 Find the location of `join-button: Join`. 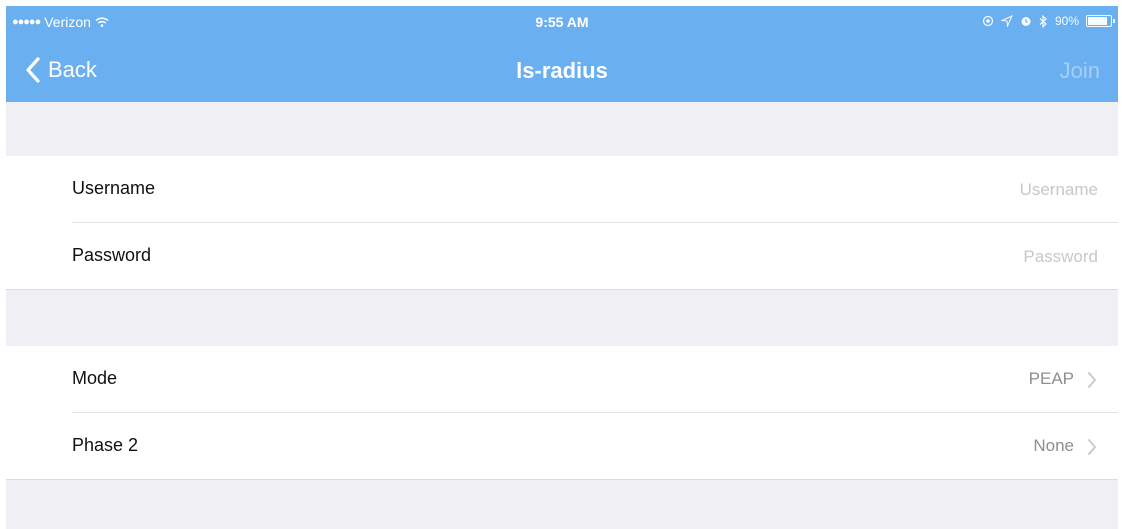

join-button: Join is located at coordinates (1080, 71).